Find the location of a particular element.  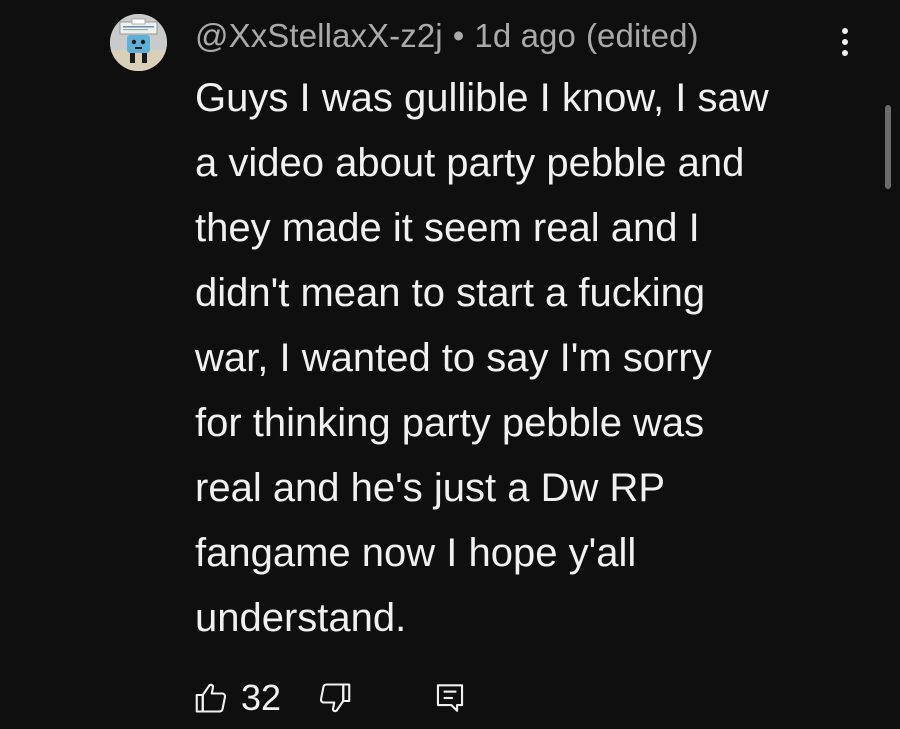

avatar-icon is located at coordinates (138, 42).